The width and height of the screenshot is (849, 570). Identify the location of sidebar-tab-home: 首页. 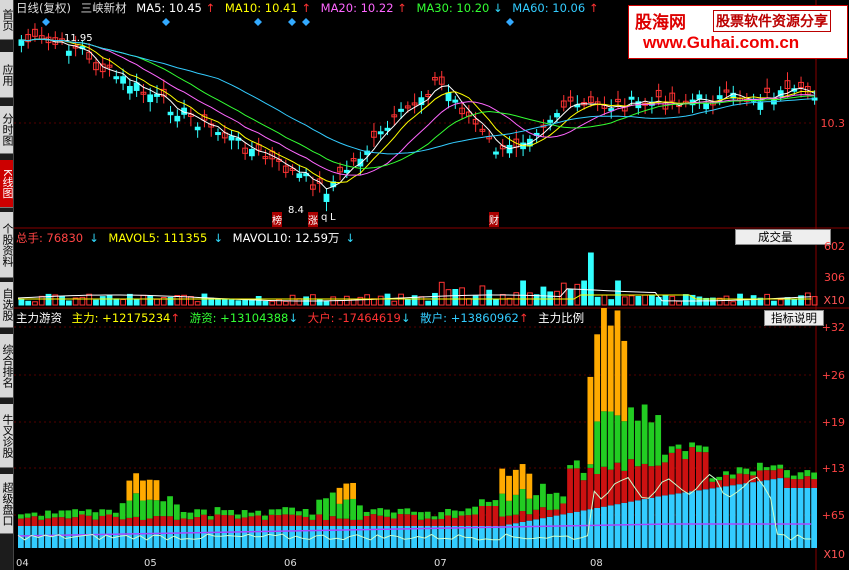
(6, 20).